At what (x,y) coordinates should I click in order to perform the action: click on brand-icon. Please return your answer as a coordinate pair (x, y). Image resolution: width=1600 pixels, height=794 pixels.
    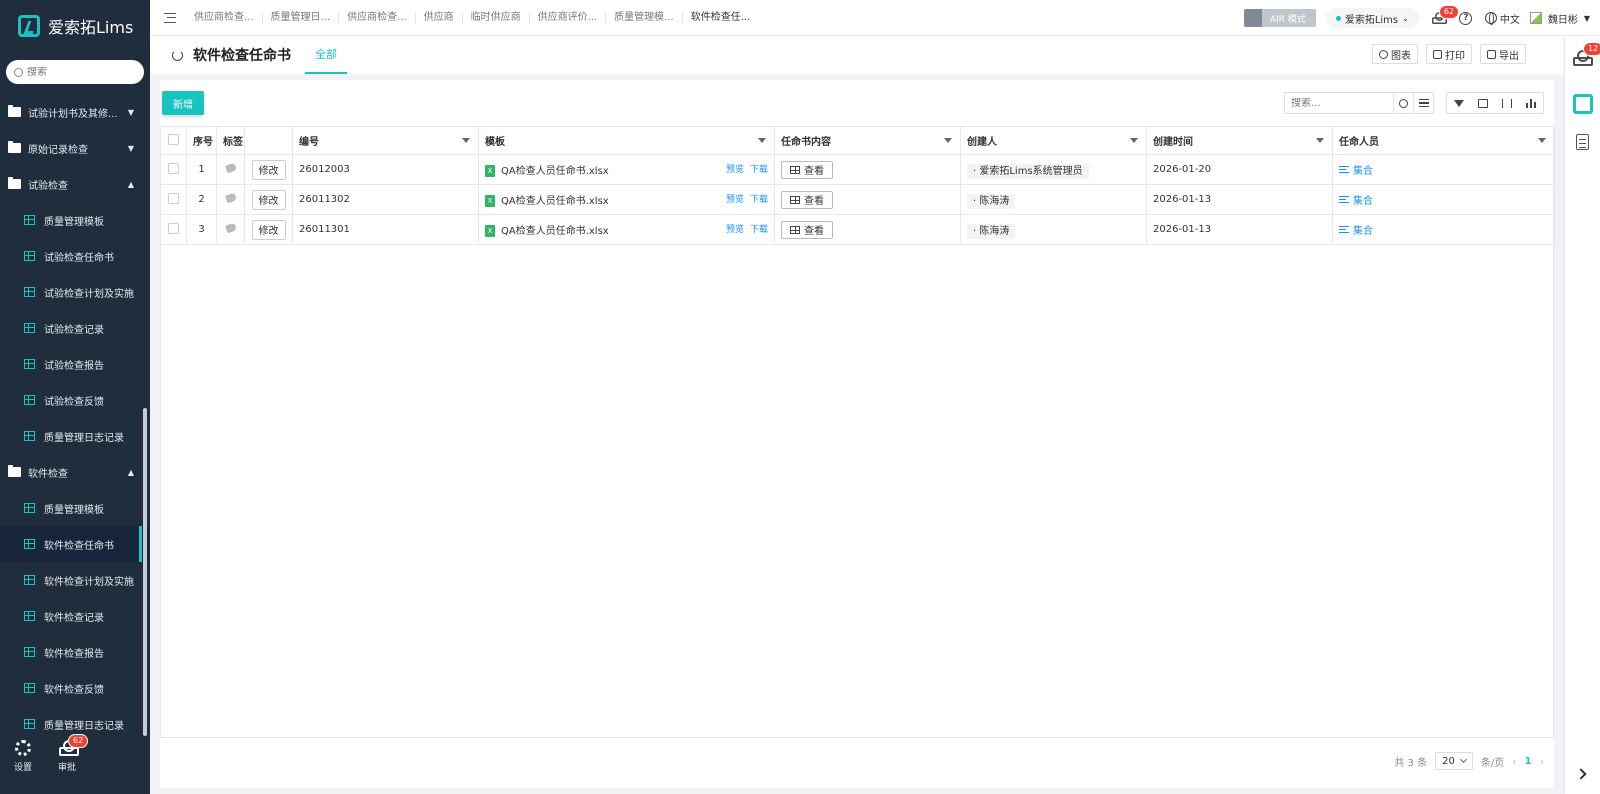
    Looking at the image, I should click on (1583, 104).